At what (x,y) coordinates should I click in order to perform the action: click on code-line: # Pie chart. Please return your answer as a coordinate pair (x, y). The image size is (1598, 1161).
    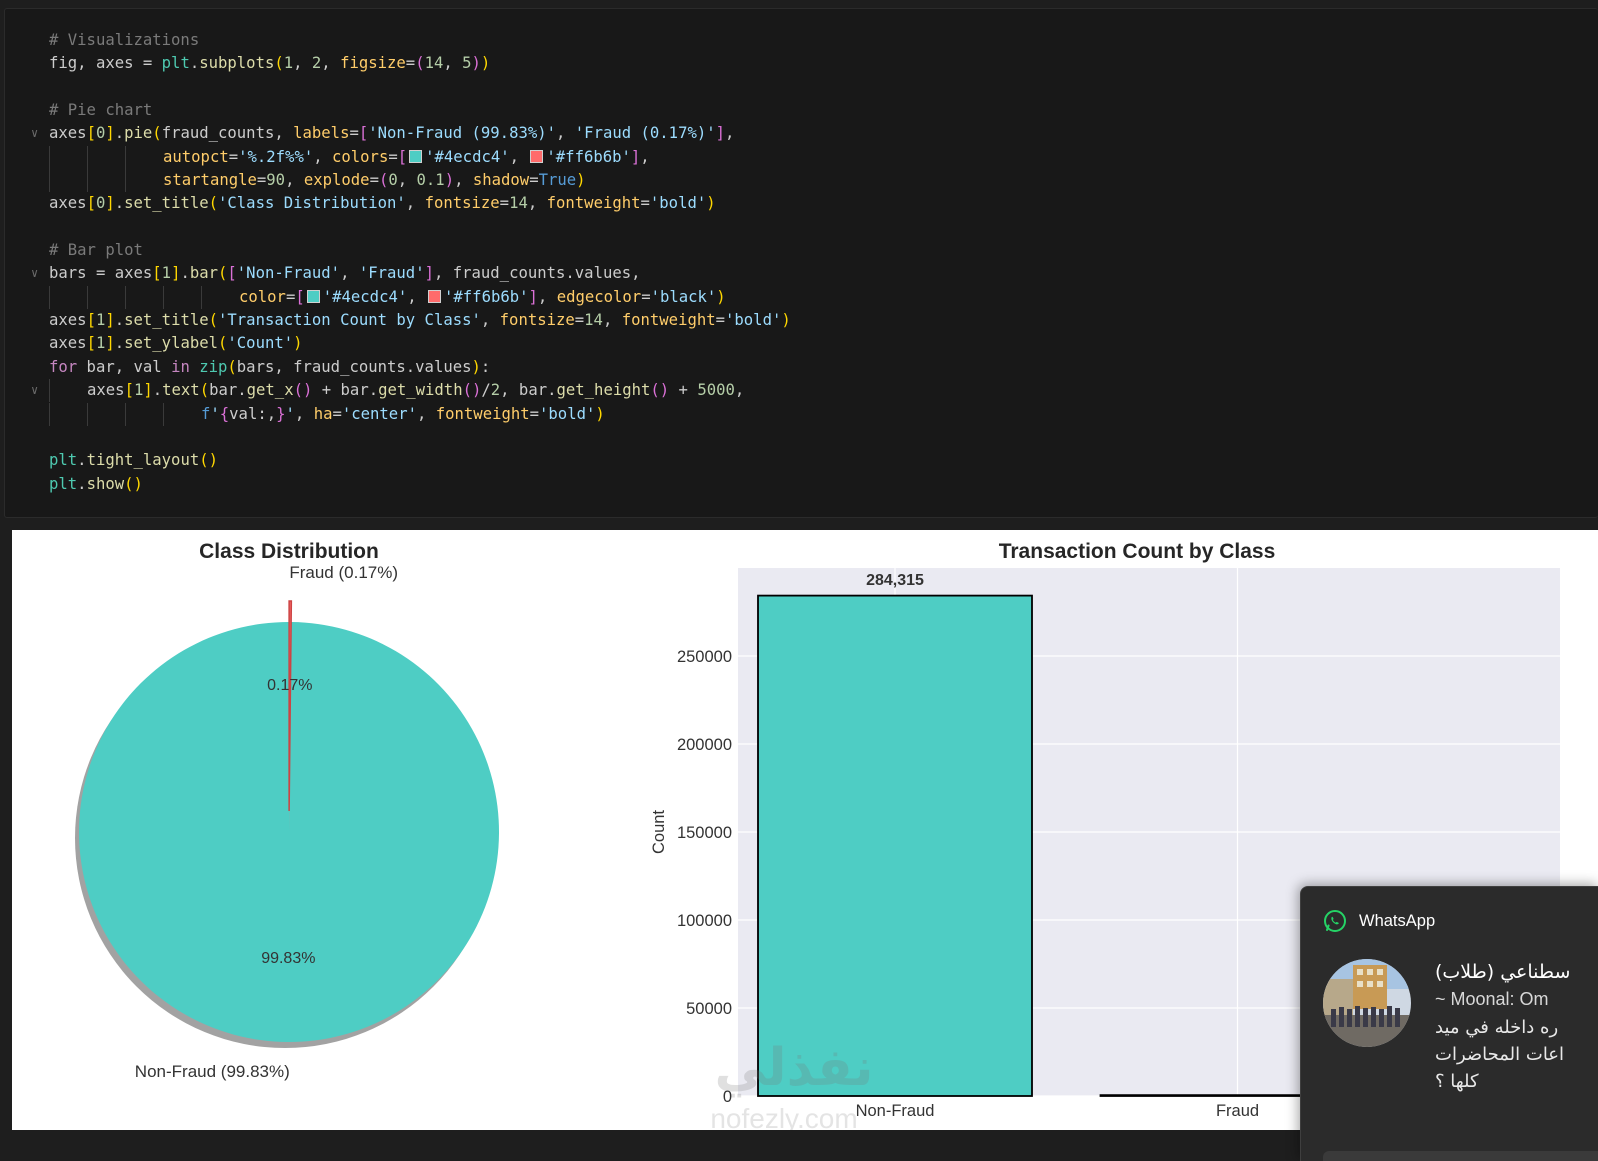
    Looking at the image, I should click on (420, 110).